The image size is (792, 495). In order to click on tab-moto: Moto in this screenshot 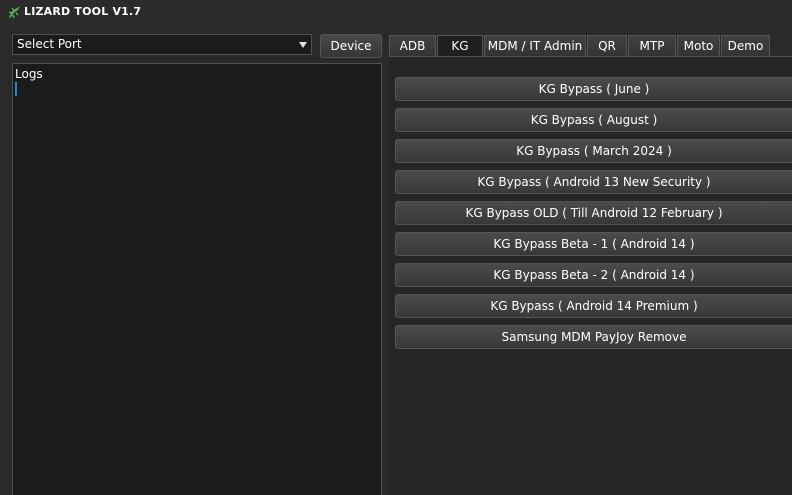, I will do `click(698, 45)`.